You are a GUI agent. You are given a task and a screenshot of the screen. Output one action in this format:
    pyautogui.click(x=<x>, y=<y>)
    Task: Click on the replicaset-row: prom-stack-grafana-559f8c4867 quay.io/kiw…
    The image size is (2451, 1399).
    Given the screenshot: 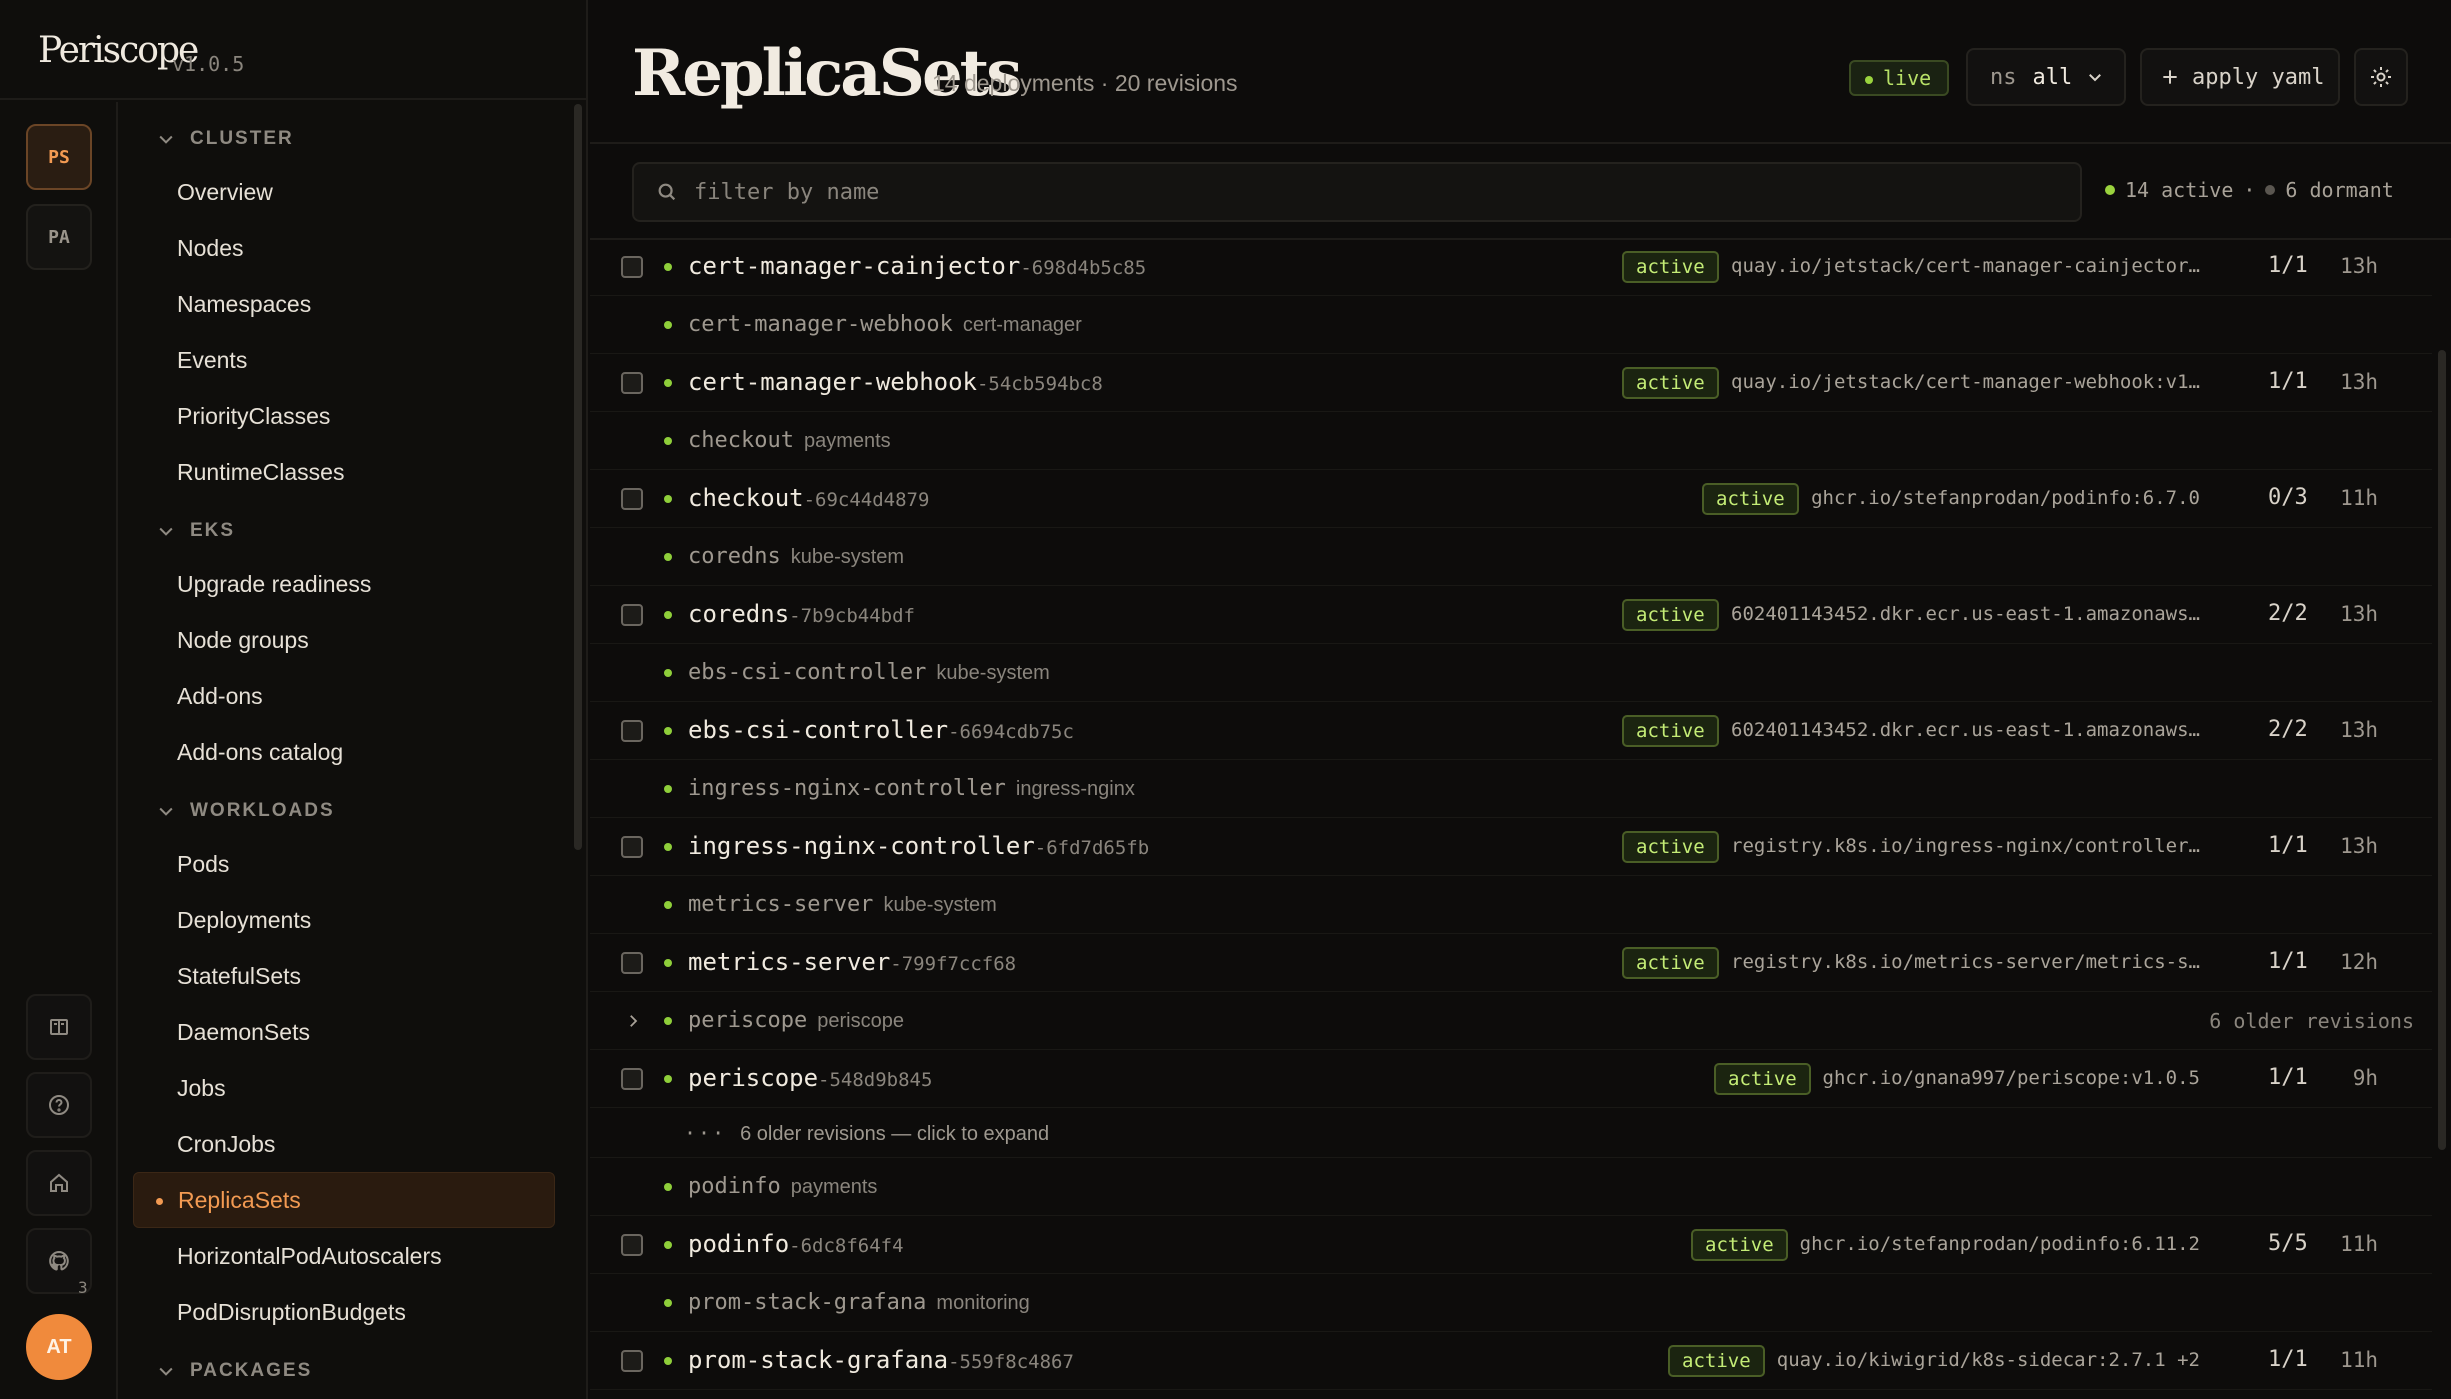 What is the action you would take?
    pyautogui.click(x=1511, y=1361)
    